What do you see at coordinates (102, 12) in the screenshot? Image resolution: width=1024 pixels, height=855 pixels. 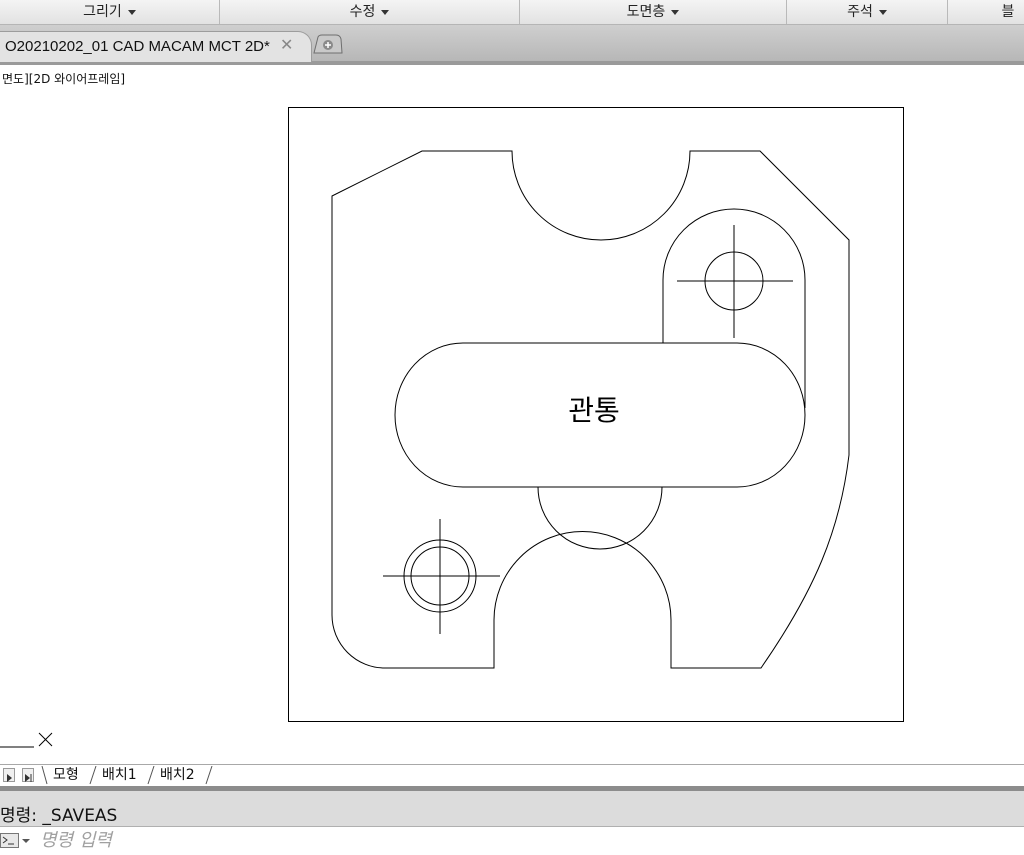 I see `panel-draw-label: 그리기` at bounding box center [102, 12].